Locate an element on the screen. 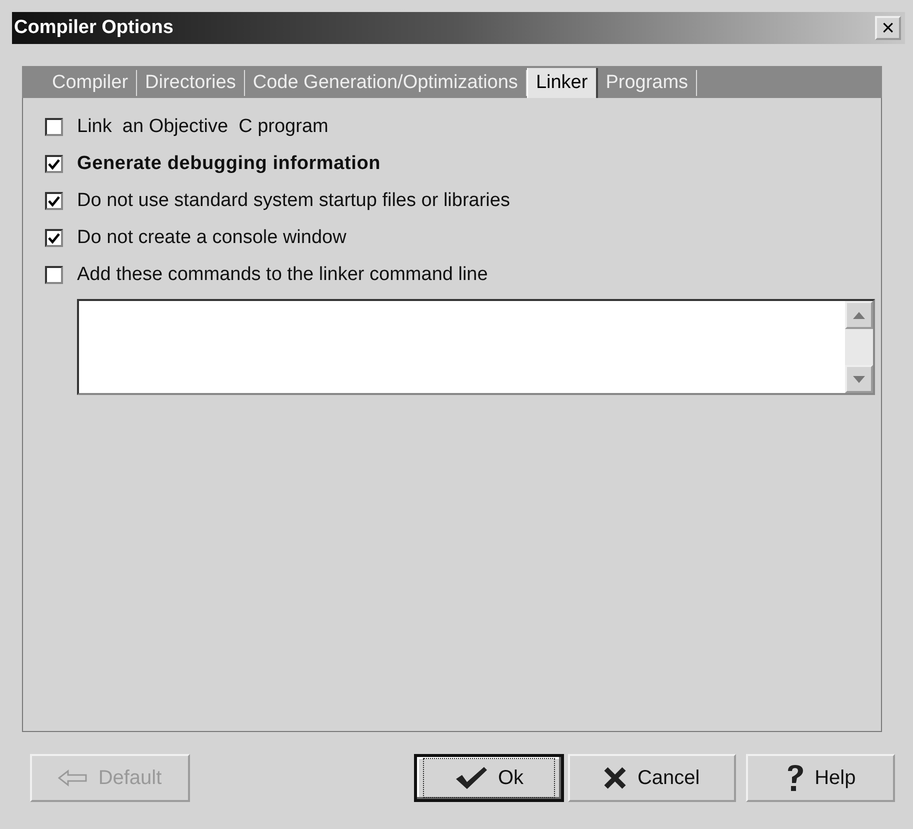  window-title: Compiler Options is located at coordinates (94, 28).